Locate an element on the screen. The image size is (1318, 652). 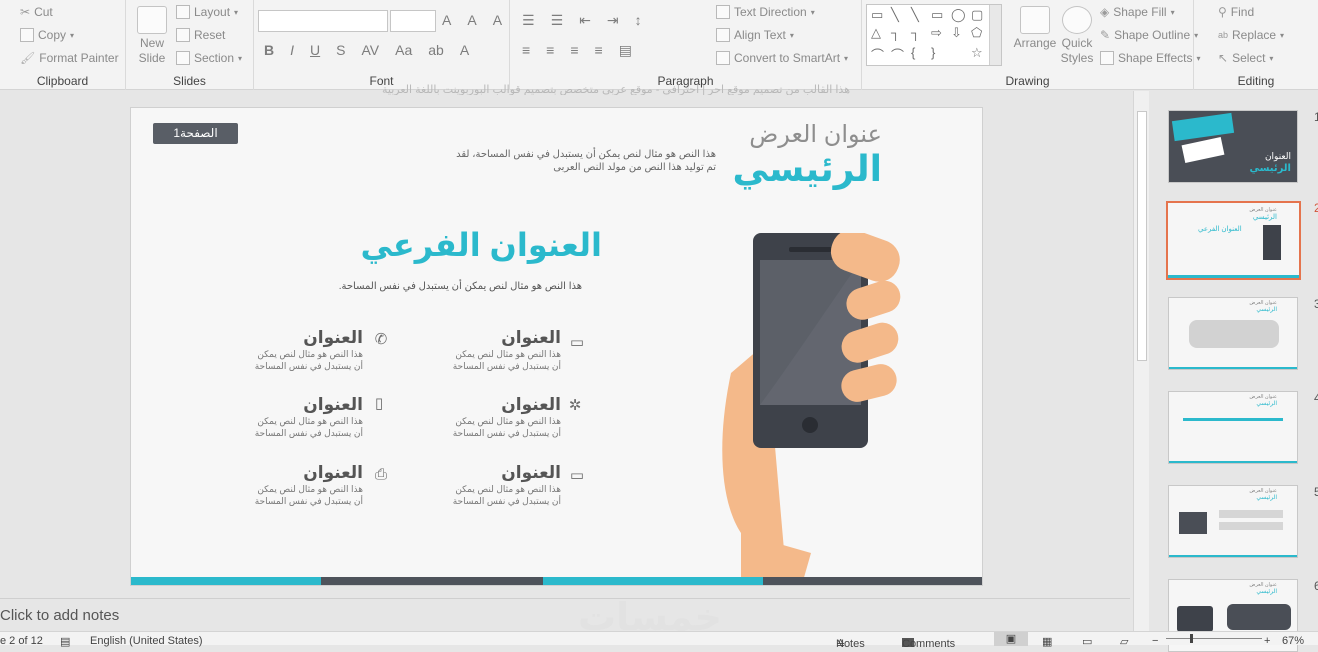
format-painter-button: 🖌 Format Painter is located at coordinates (69, 58).